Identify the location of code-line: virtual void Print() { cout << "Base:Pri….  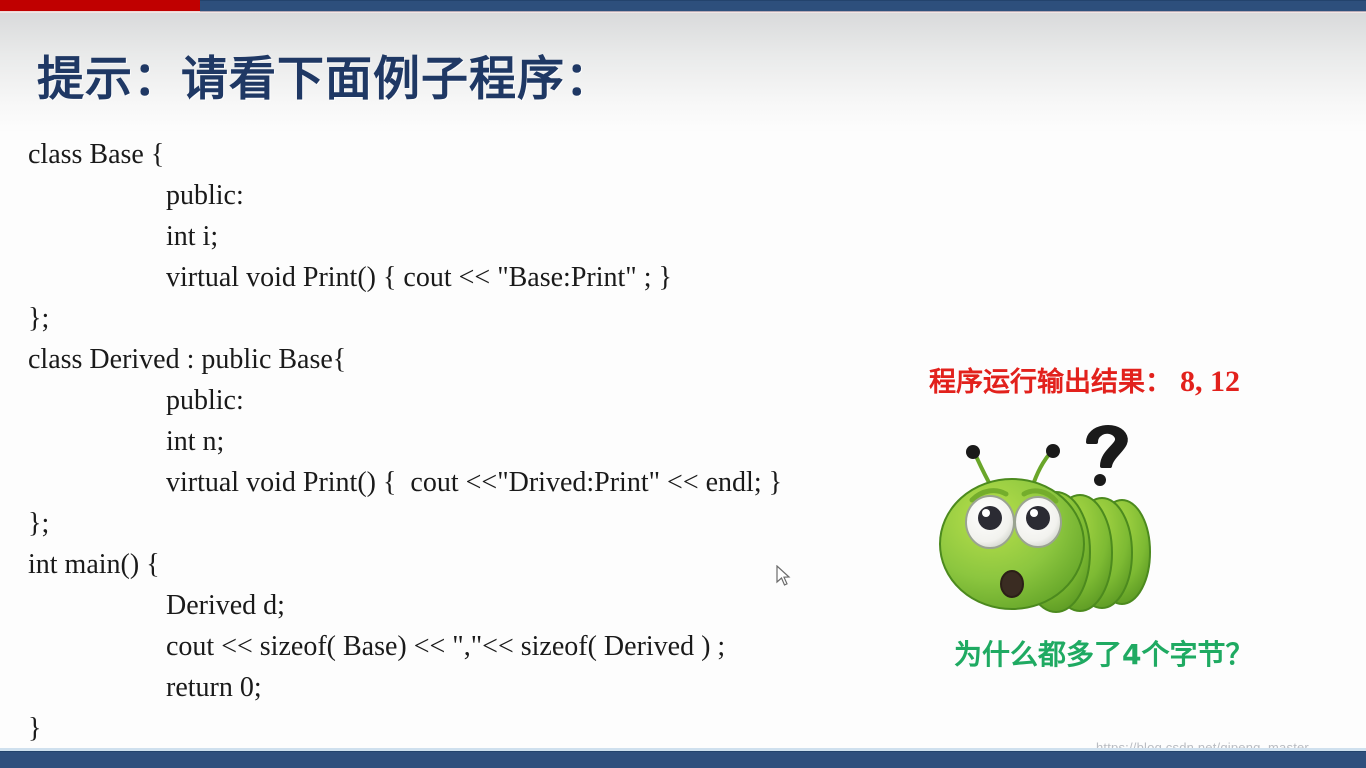
(419, 277).